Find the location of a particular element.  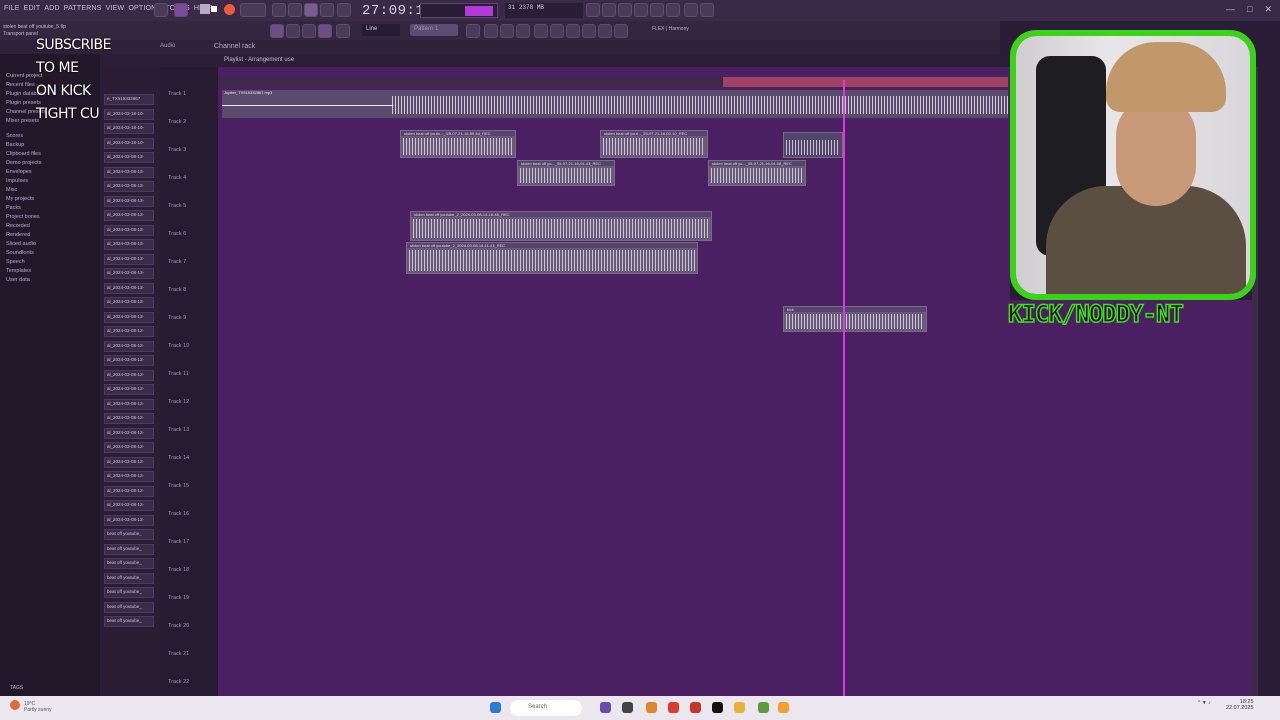

taskbar-clock: 18:25 22.07.2025 is located at coordinates (1240, 705).